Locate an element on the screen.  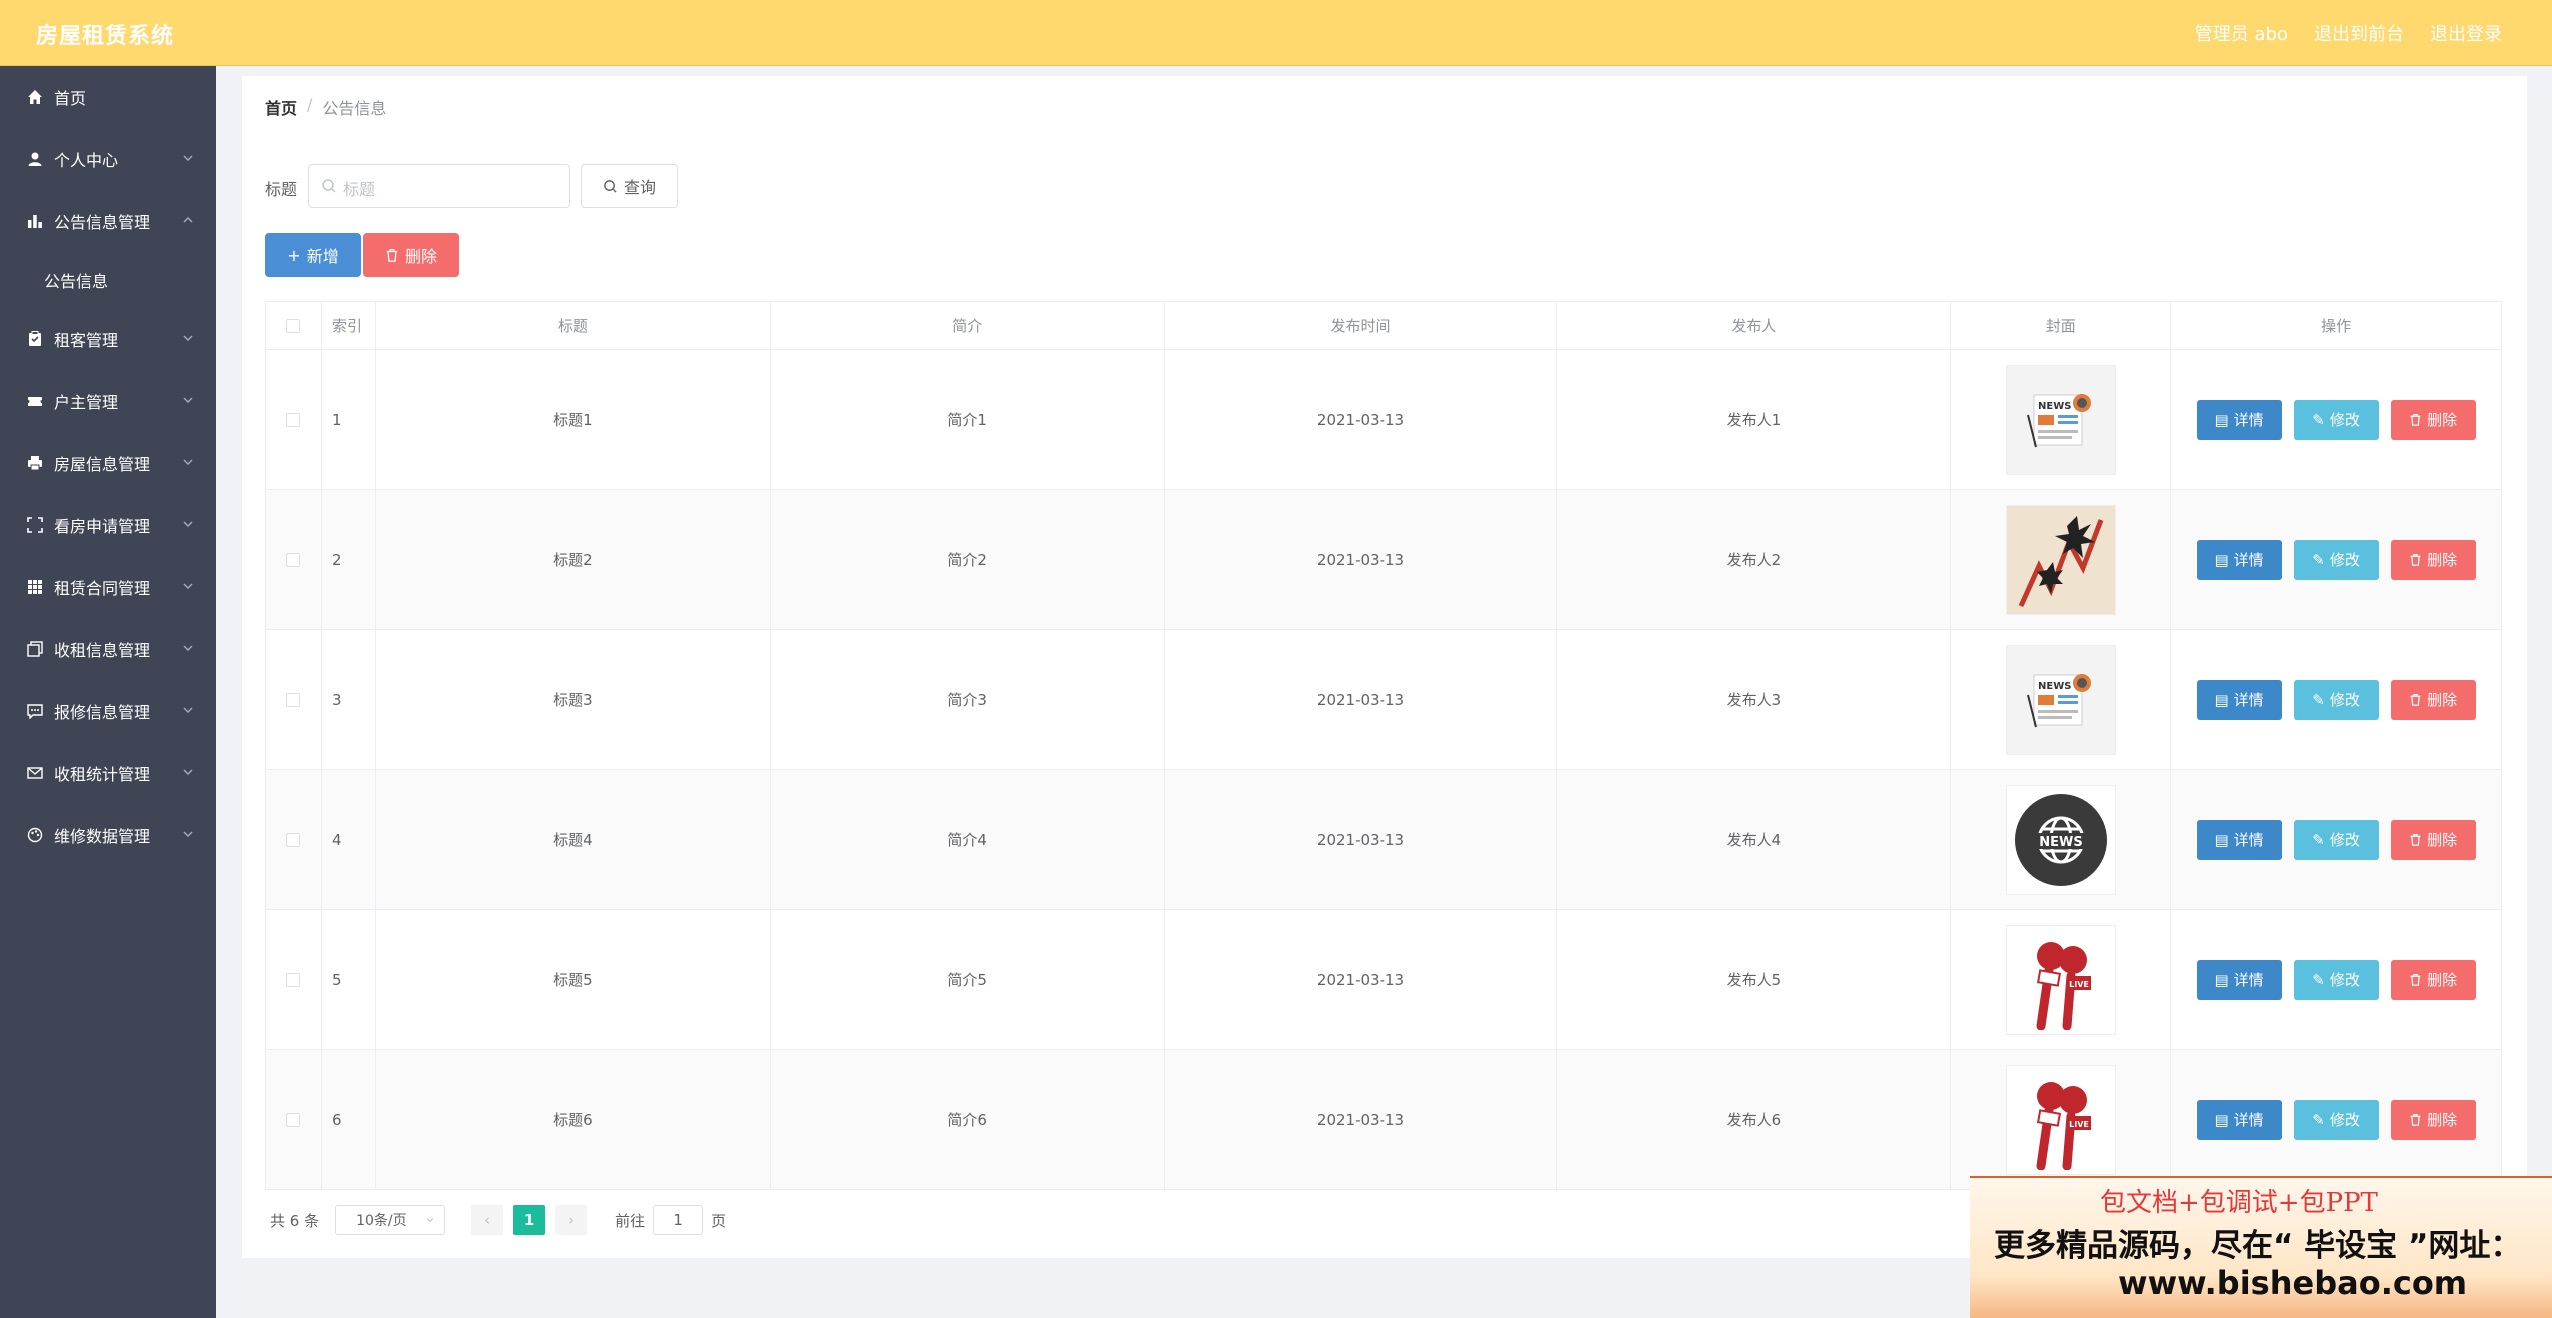
sidebar-item-contract-mgmt: 租赁合同管理 is located at coordinates (108, 587).